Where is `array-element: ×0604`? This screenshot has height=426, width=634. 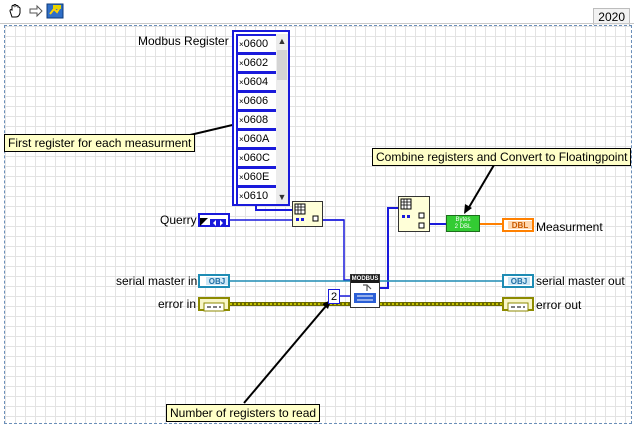 array-element: ×0604 is located at coordinates (257, 82).